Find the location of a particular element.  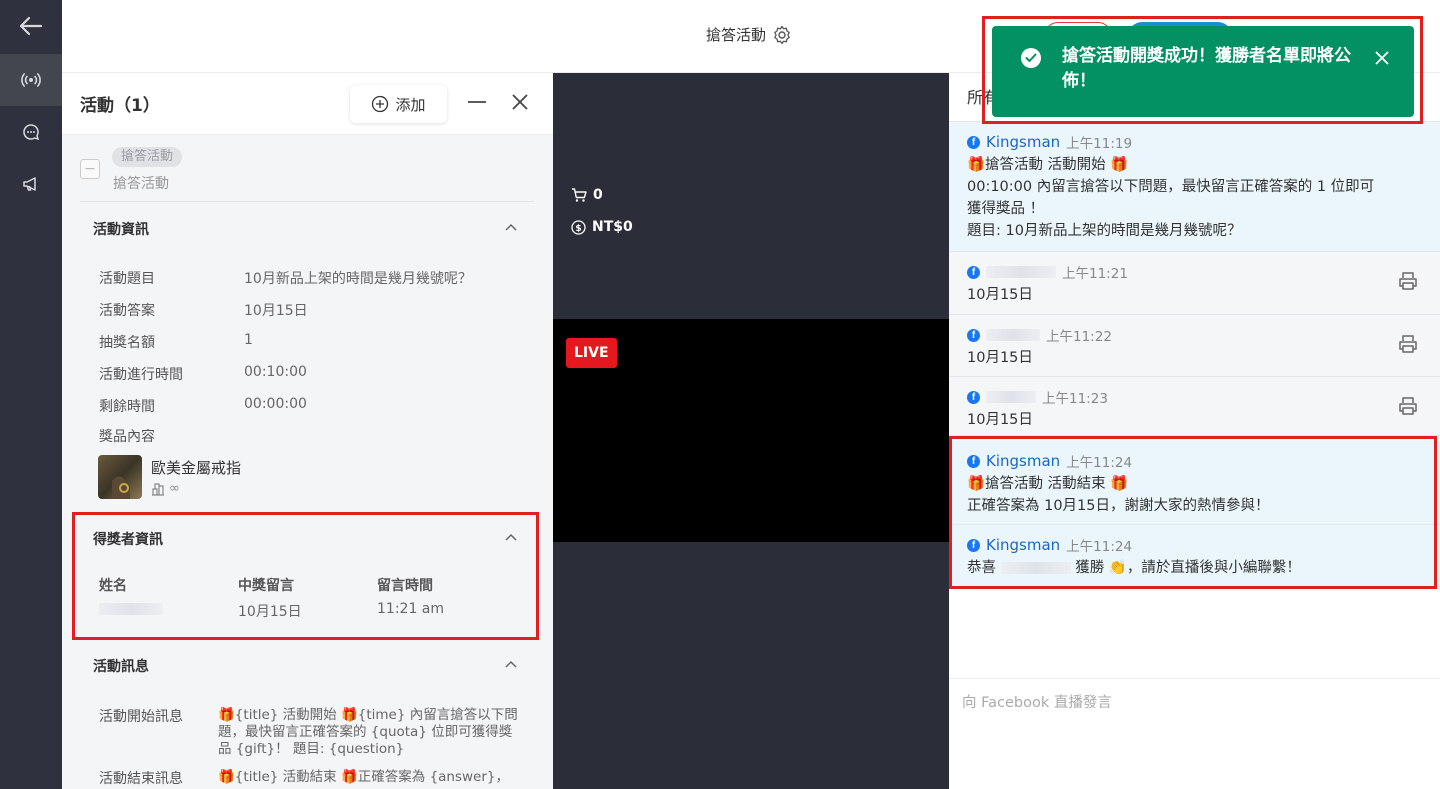

comment-time: 上午11:19 is located at coordinates (1099, 144).